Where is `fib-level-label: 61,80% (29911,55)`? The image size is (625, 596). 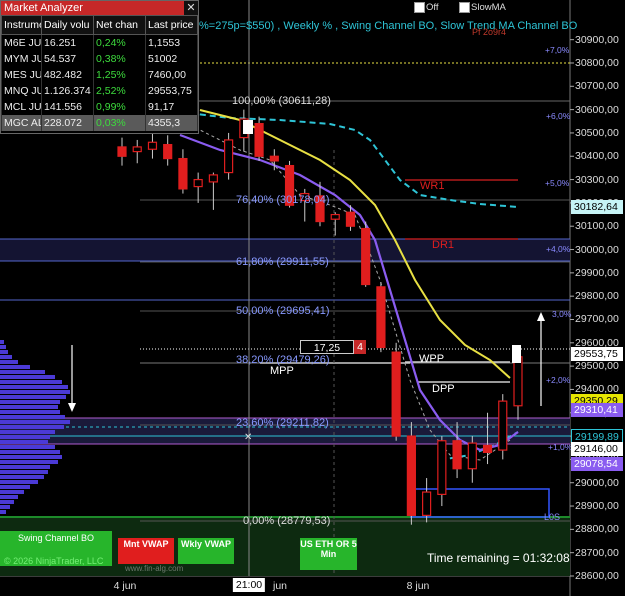
fib-level-label: 61,80% (29911,55) is located at coordinates (282, 262).